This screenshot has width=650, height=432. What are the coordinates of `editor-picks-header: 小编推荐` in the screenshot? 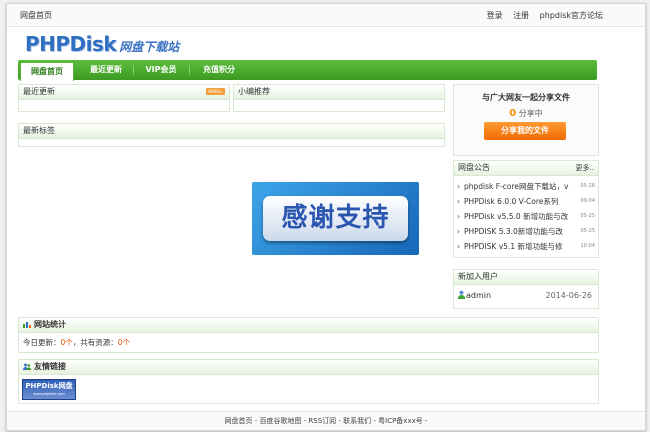 It's located at (339, 92).